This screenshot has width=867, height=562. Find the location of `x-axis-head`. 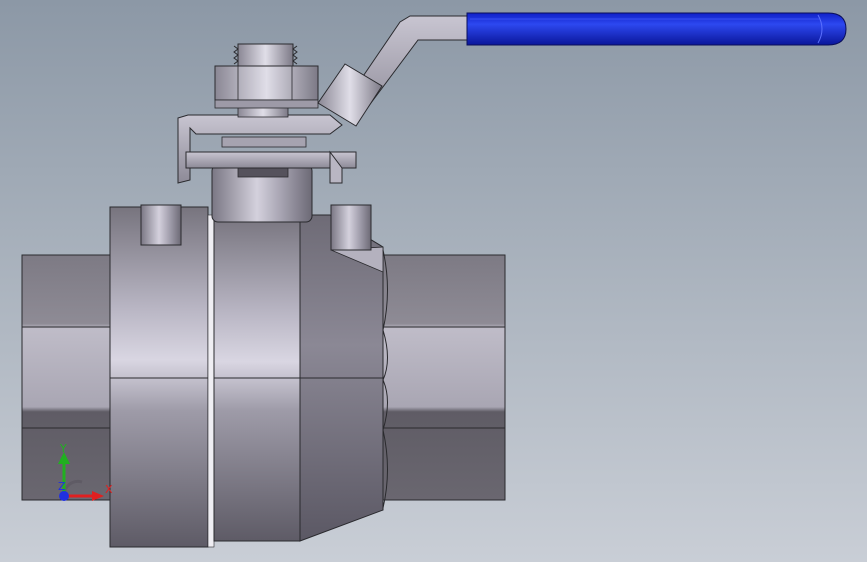

x-axis-head is located at coordinates (98, 496).